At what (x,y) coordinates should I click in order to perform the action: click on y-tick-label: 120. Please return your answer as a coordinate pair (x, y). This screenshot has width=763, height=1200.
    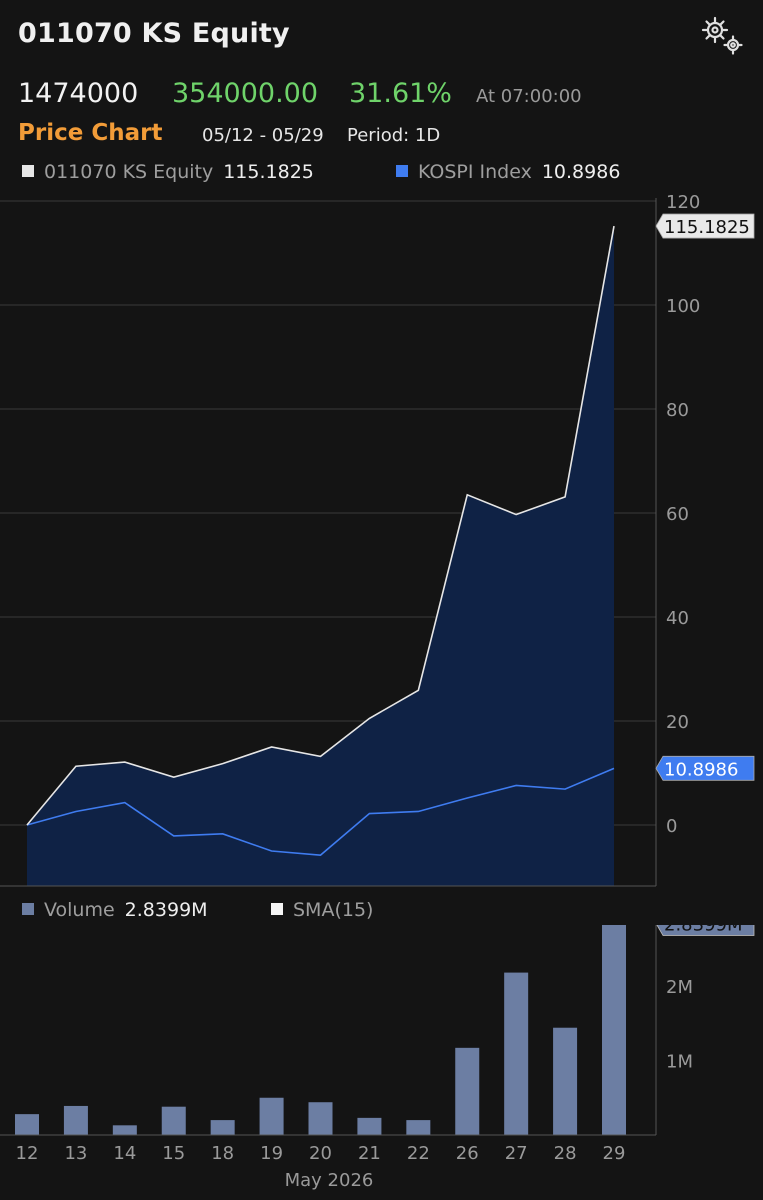
    Looking at the image, I should click on (683, 202).